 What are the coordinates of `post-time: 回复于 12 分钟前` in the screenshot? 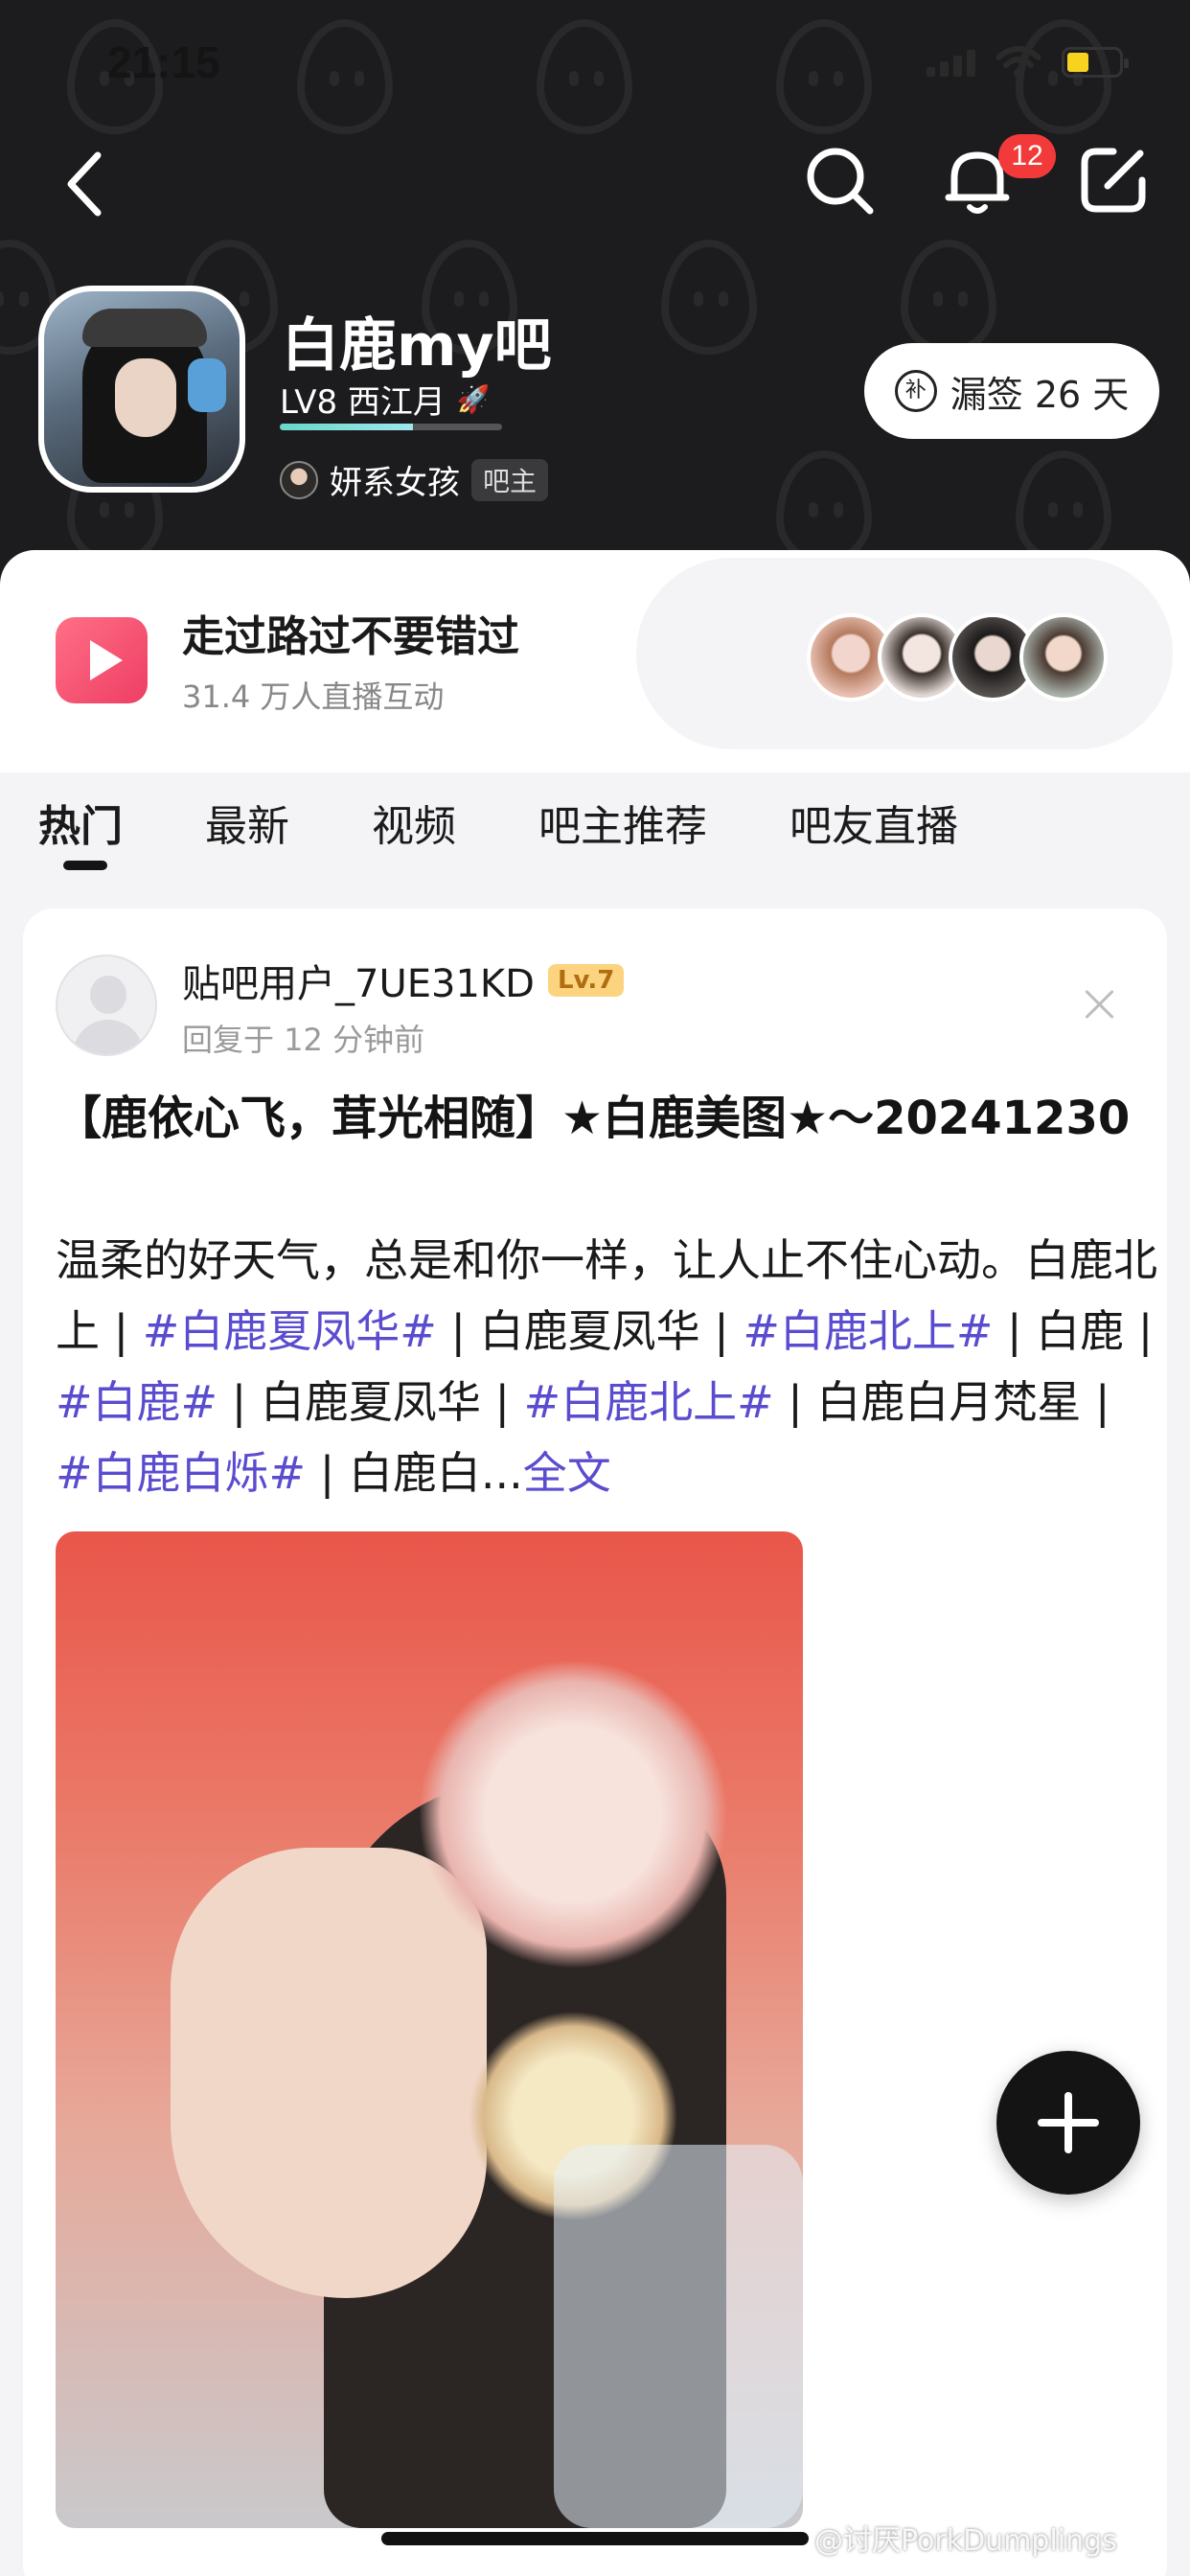 It's located at (303, 1040).